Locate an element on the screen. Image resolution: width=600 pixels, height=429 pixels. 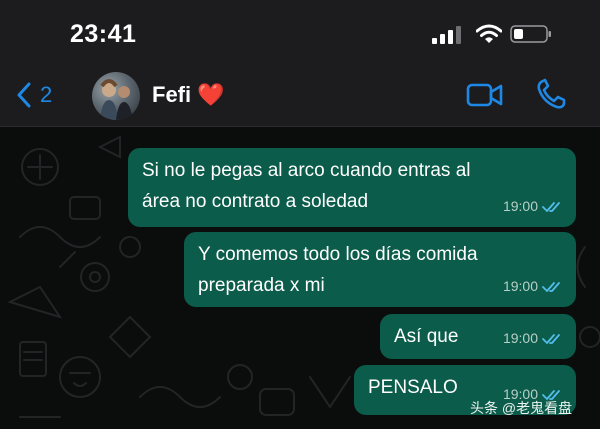
message-line: área no contrato a soledad is located at coordinates (255, 201).